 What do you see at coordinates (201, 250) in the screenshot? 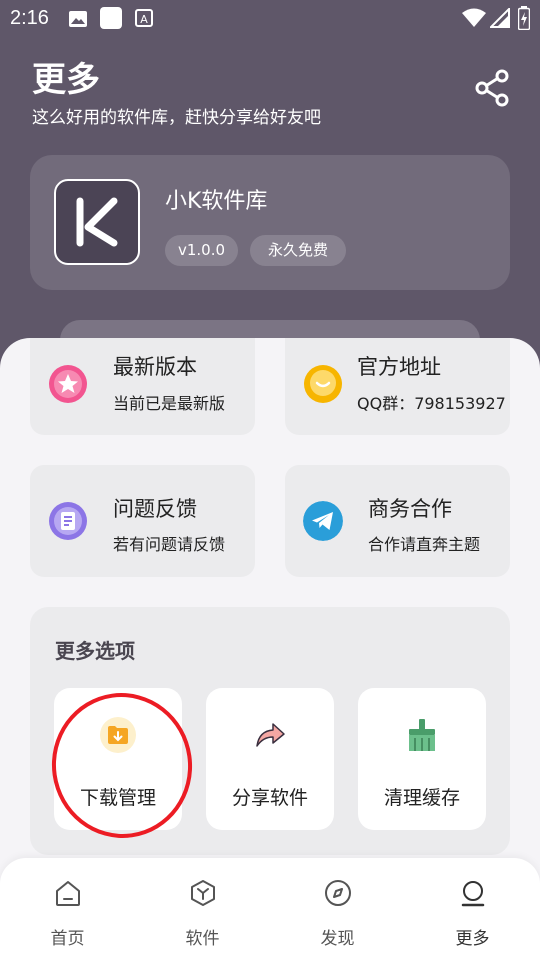
I see `version-badge: v1.0.0` at bounding box center [201, 250].